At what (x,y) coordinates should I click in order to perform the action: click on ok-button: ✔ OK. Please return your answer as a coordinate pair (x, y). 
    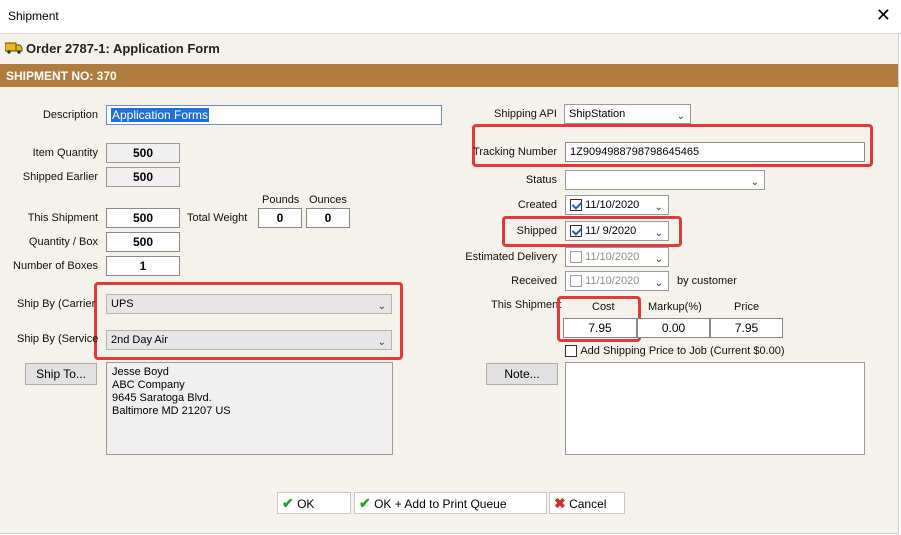
    Looking at the image, I should click on (314, 503).